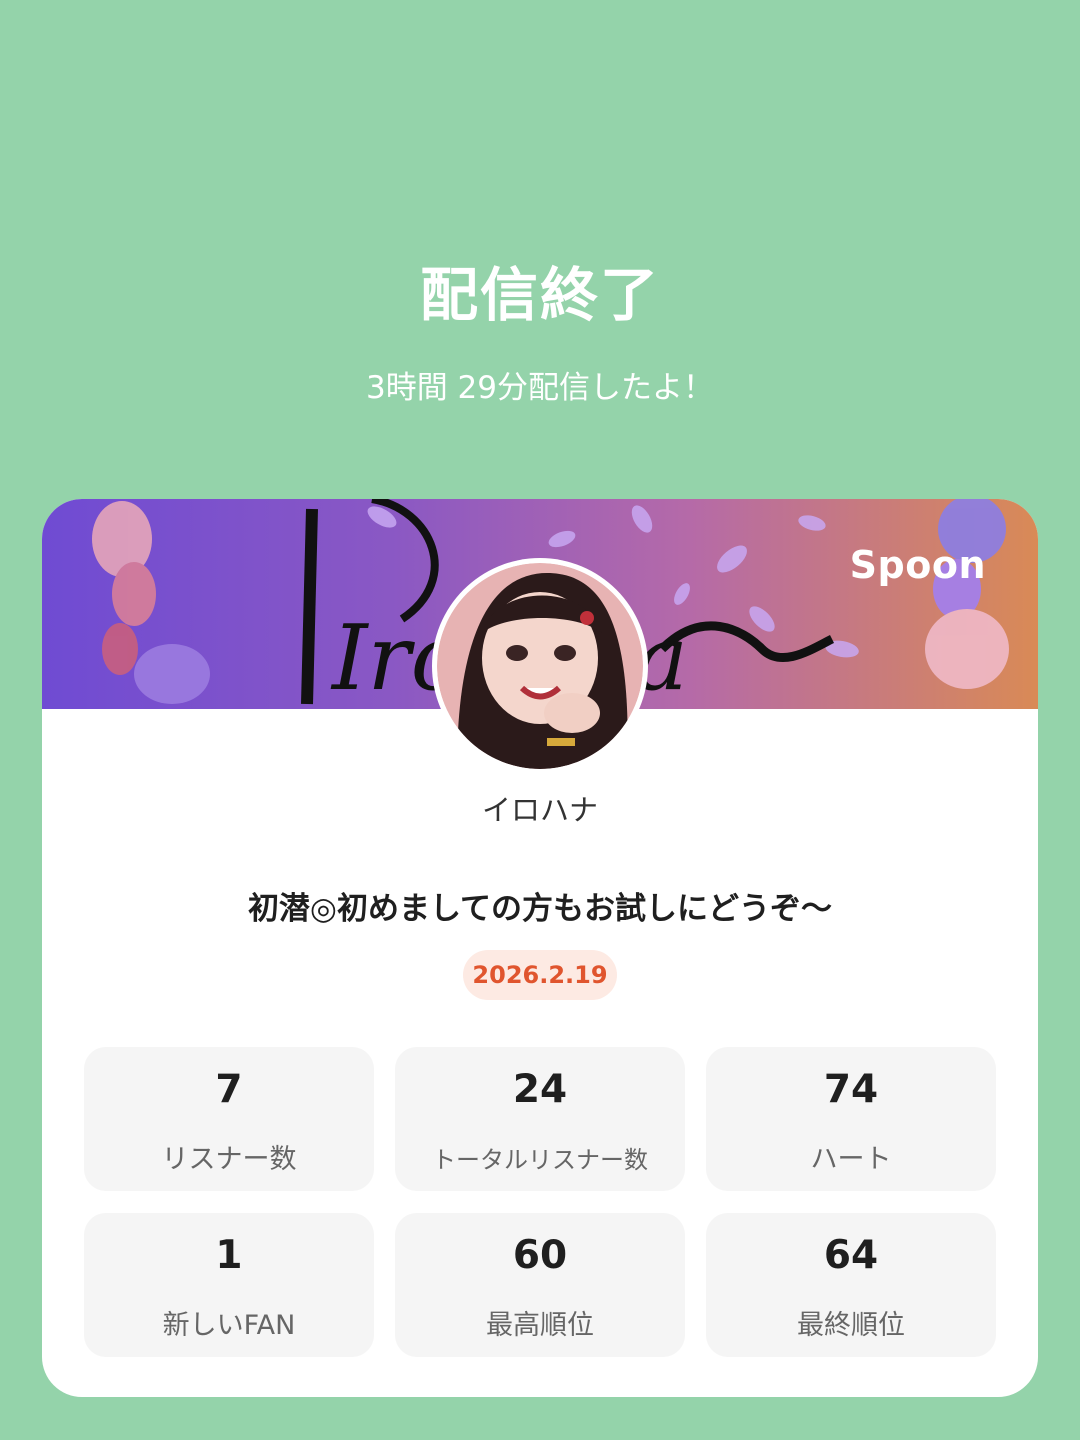  What do you see at coordinates (540, 1325) in the screenshot?
I see `stat-label: 最高順位` at bounding box center [540, 1325].